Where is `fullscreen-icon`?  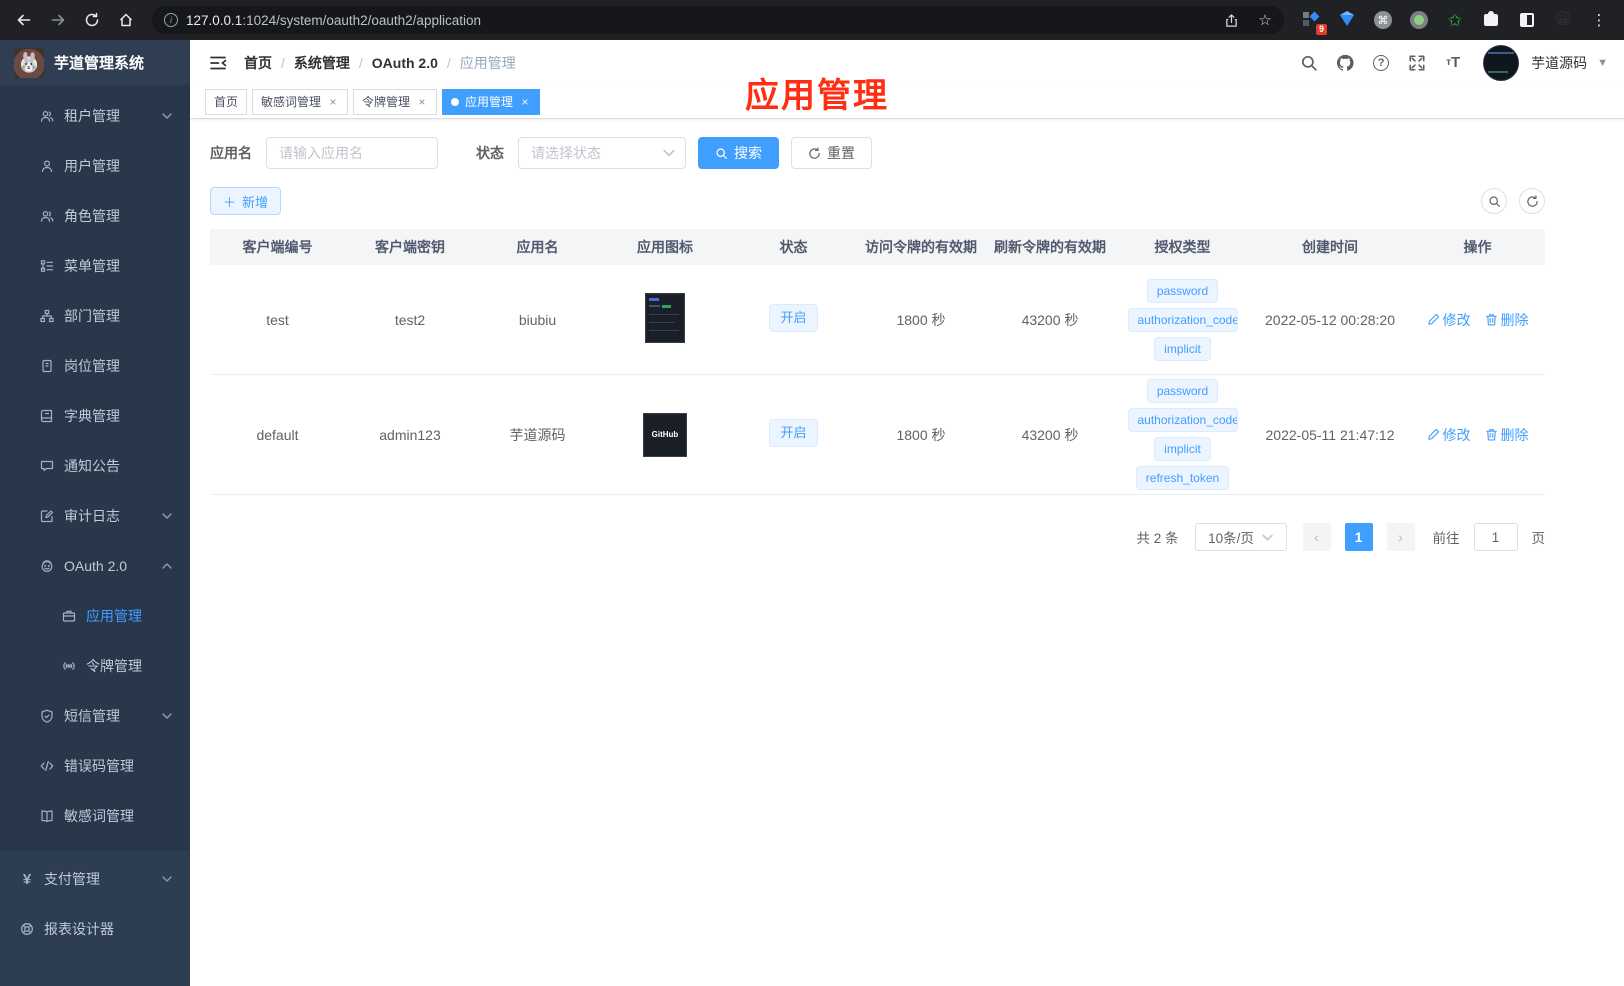
fullscreen-icon is located at coordinates (1417, 63).